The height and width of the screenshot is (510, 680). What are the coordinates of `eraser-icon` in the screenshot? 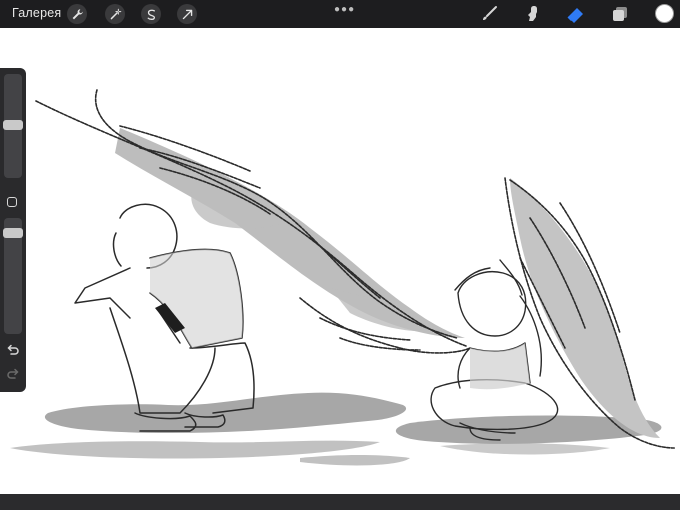 It's located at (575, 15).